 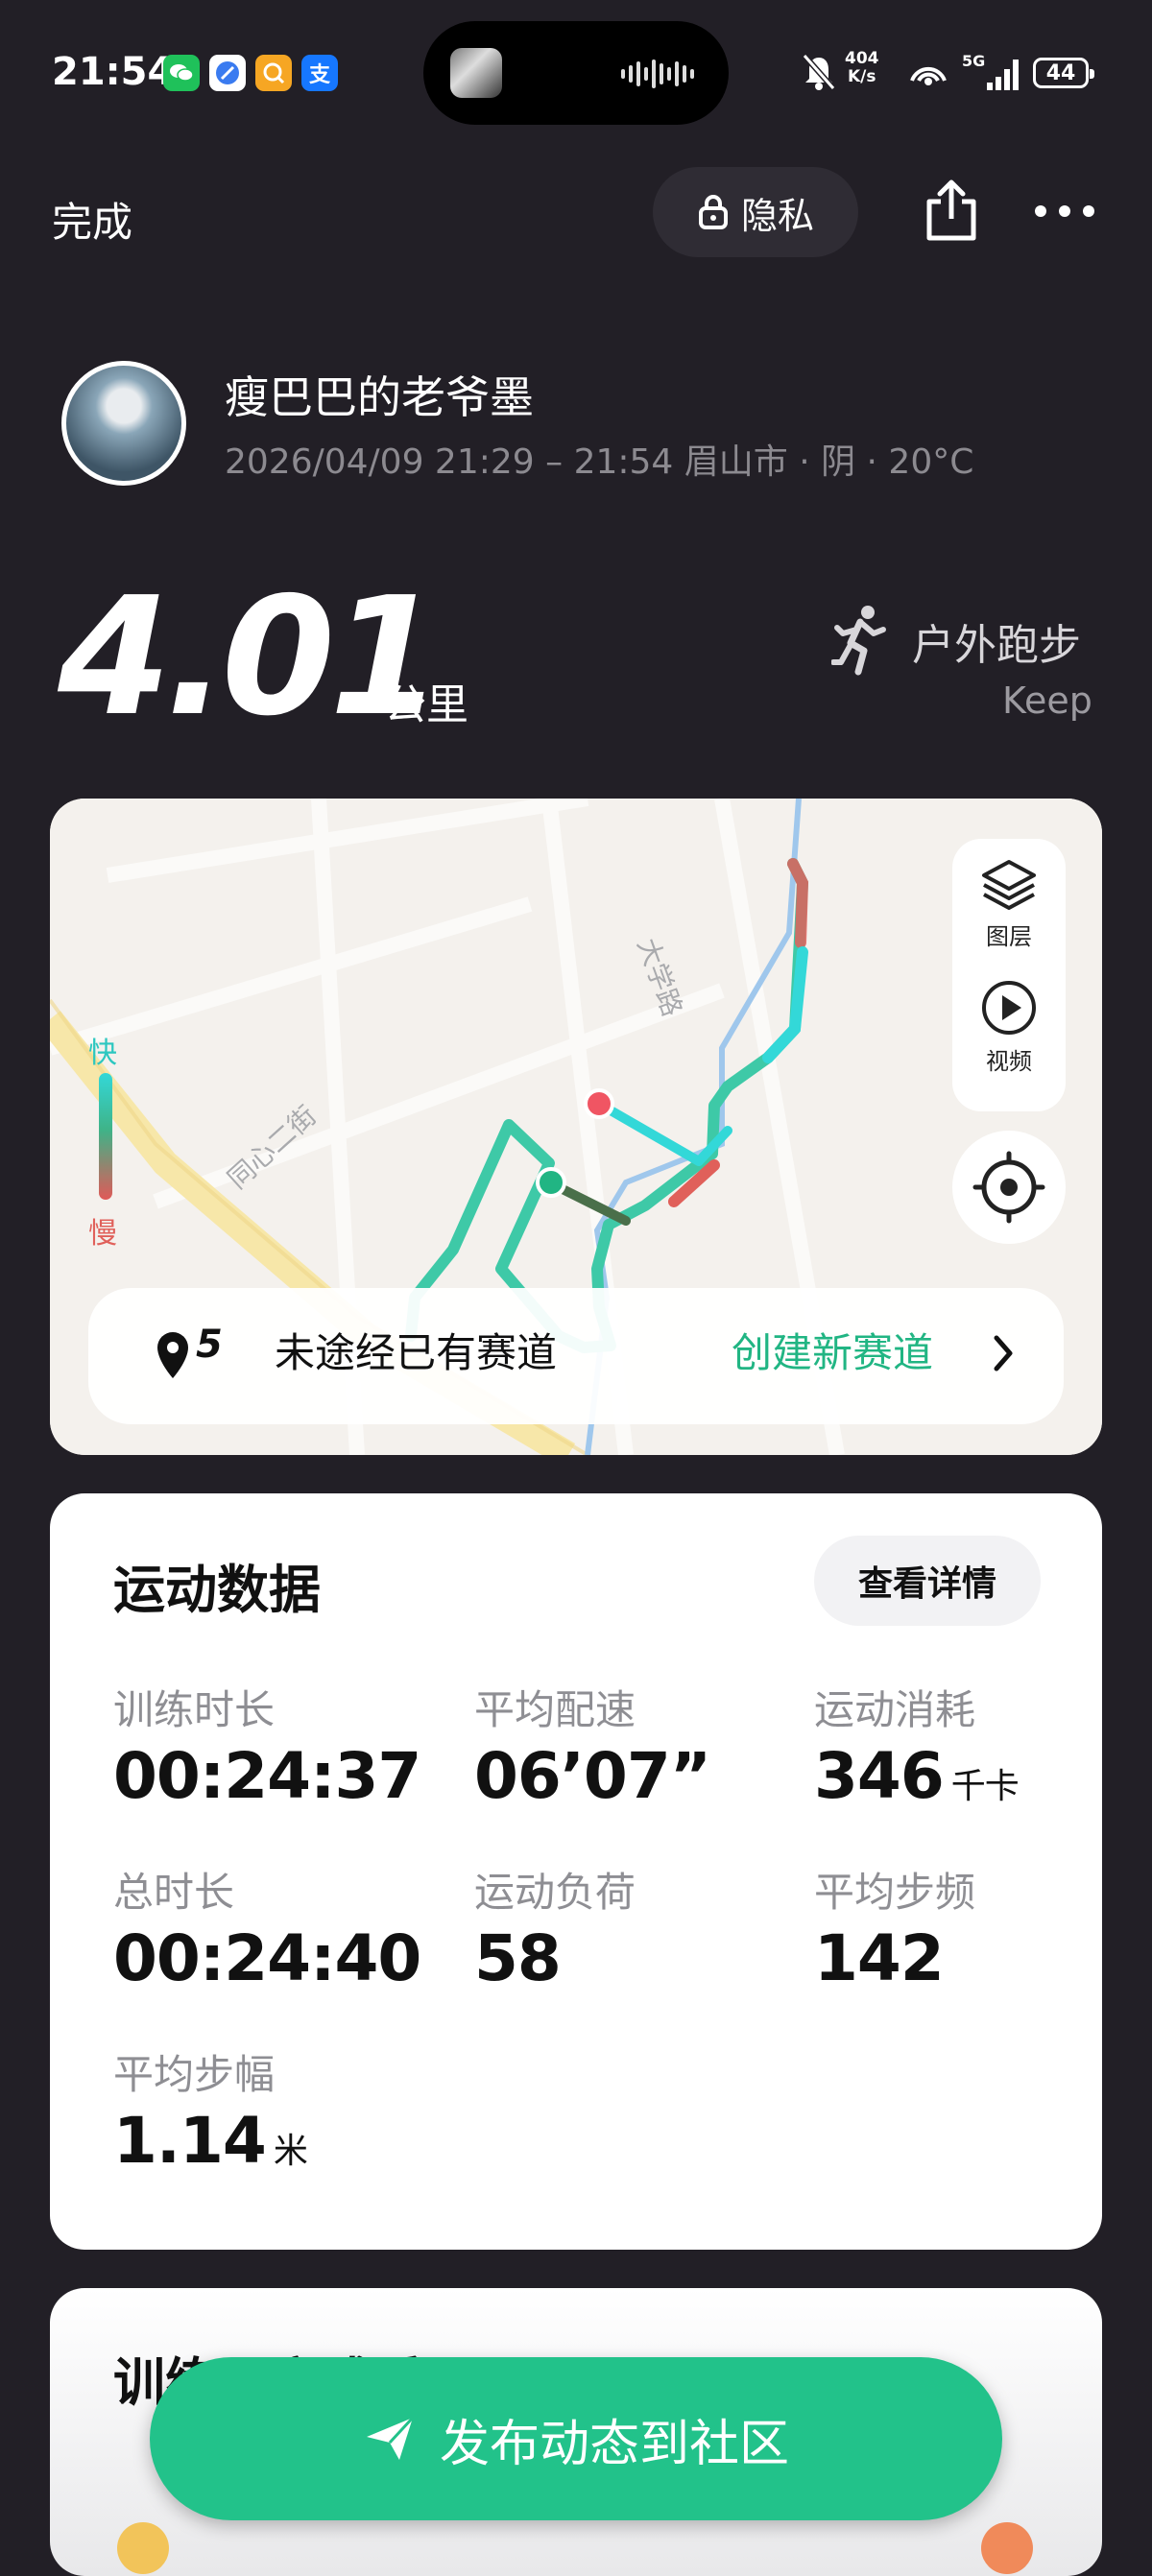 What do you see at coordinates (555, 1709) in the screenshot?
I see `stat-label: 平均配速` at bounding box center [555, 1709].